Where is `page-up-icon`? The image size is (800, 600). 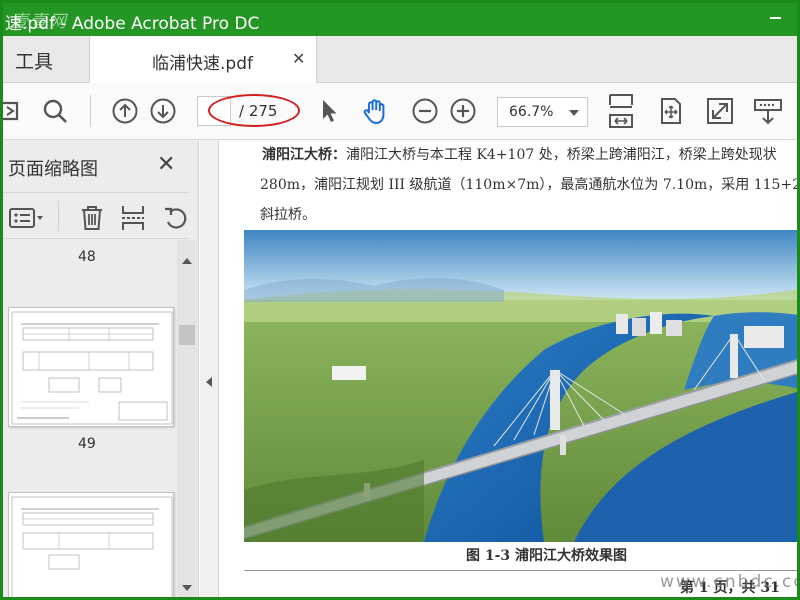 page-up-icon is located at coordinates (125, 111).